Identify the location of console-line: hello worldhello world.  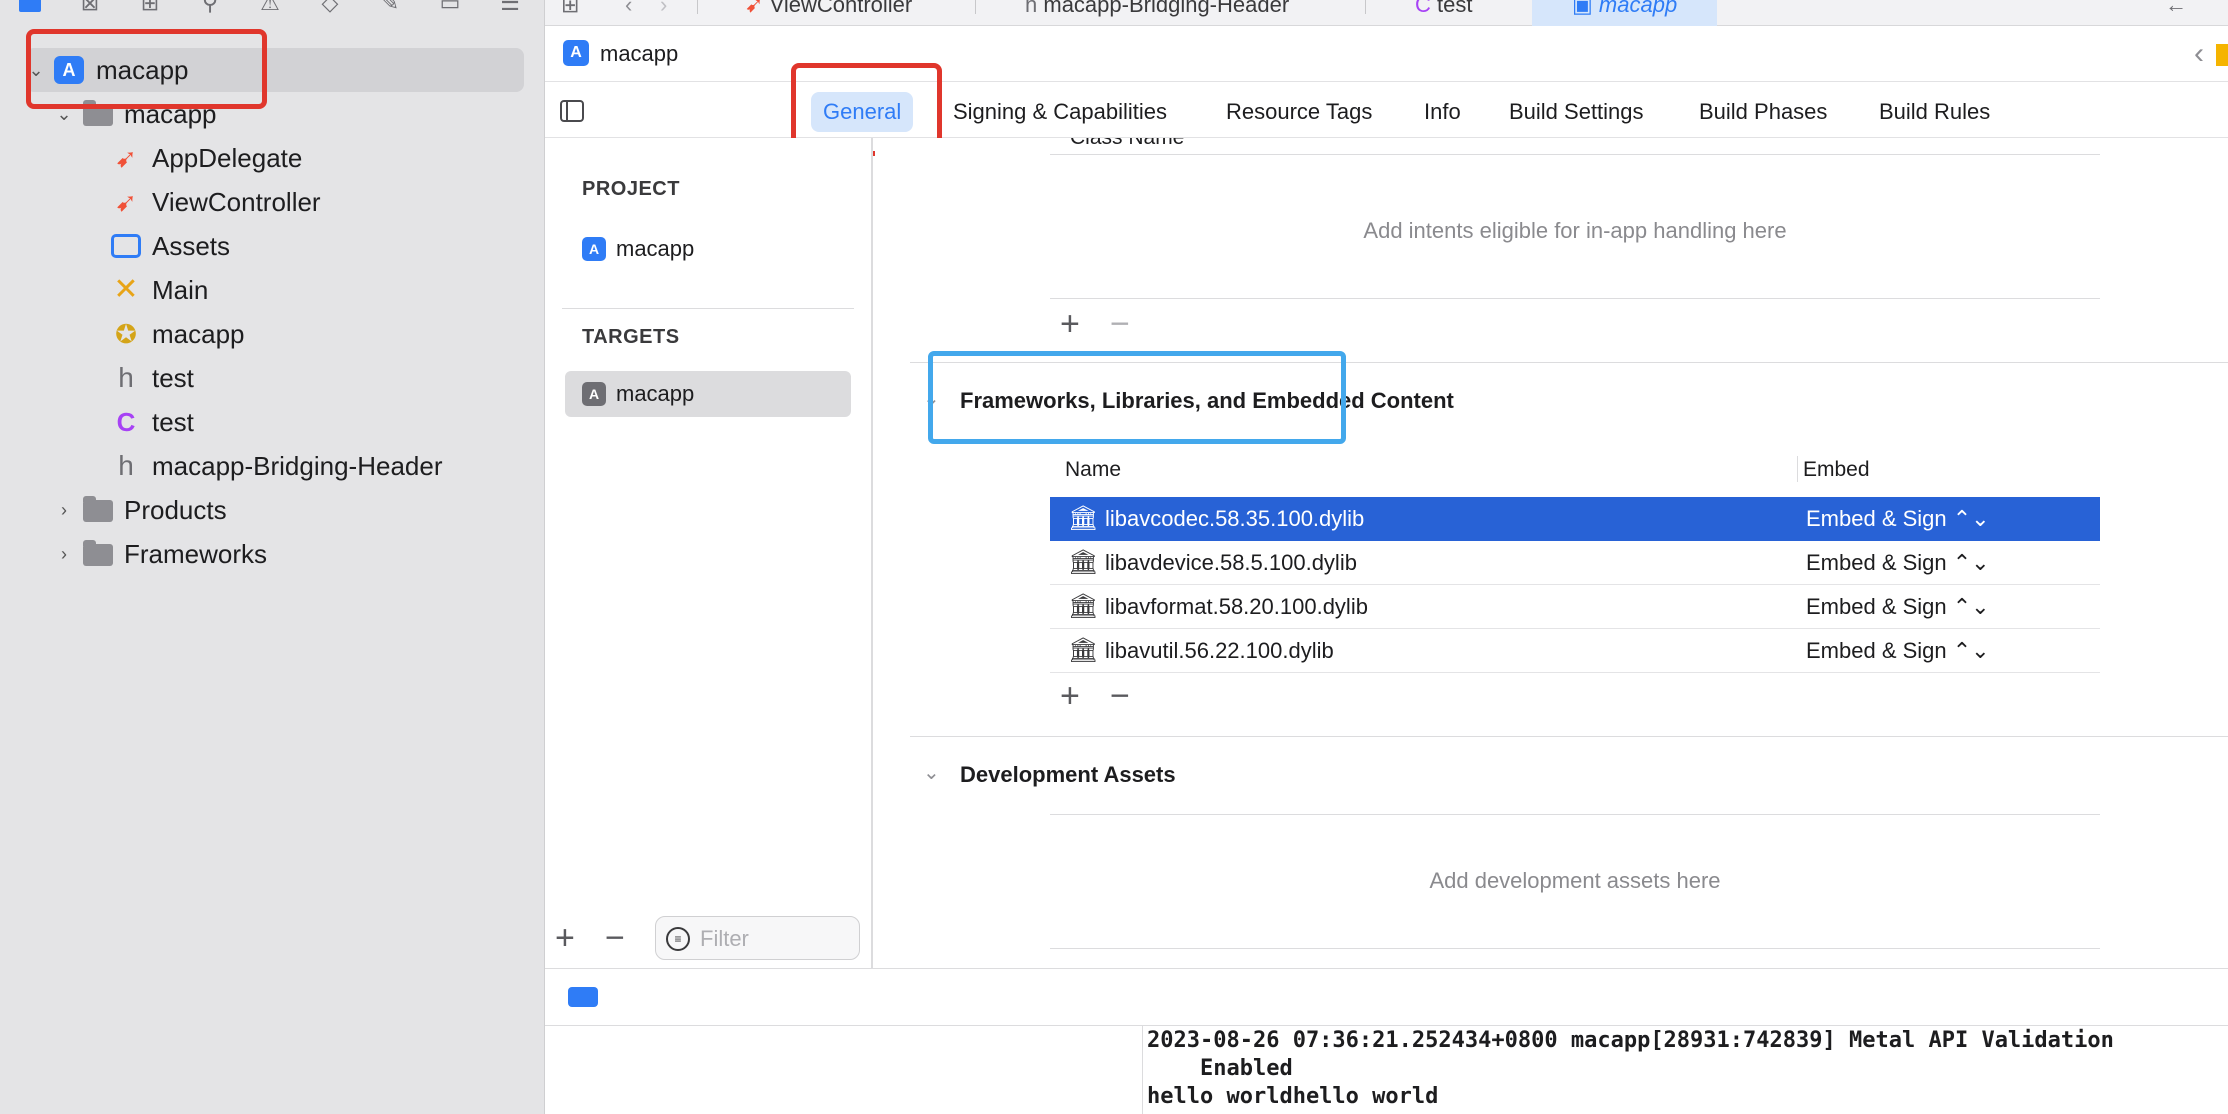
(1293, 1096).